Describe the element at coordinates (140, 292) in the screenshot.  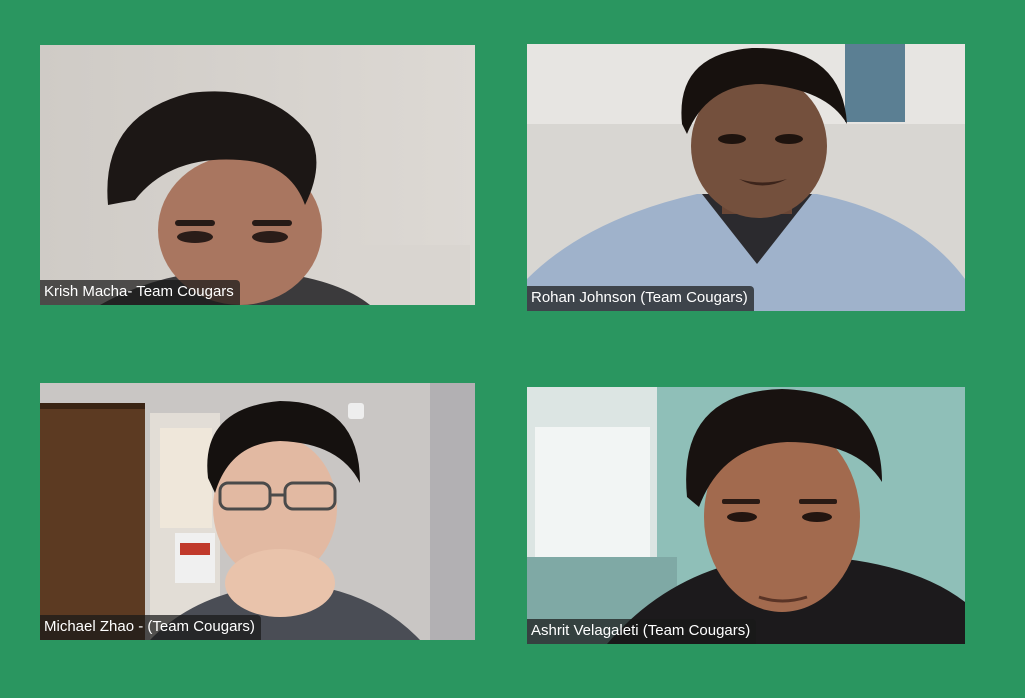
I see `participant-name-label: Krish Macha- Team Cougars` at that location.